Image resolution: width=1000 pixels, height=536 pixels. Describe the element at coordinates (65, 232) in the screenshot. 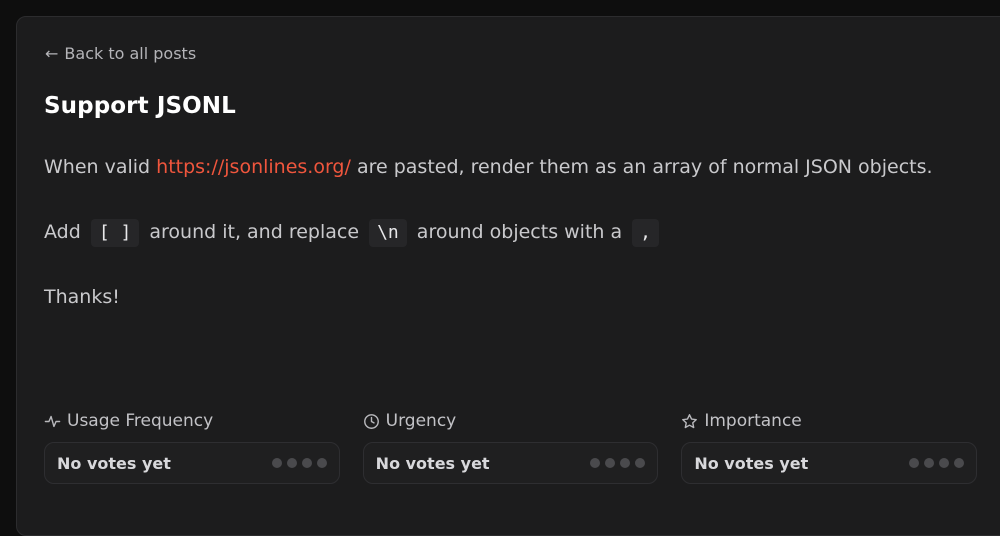

I see `paragraph-text: Add` at that location.